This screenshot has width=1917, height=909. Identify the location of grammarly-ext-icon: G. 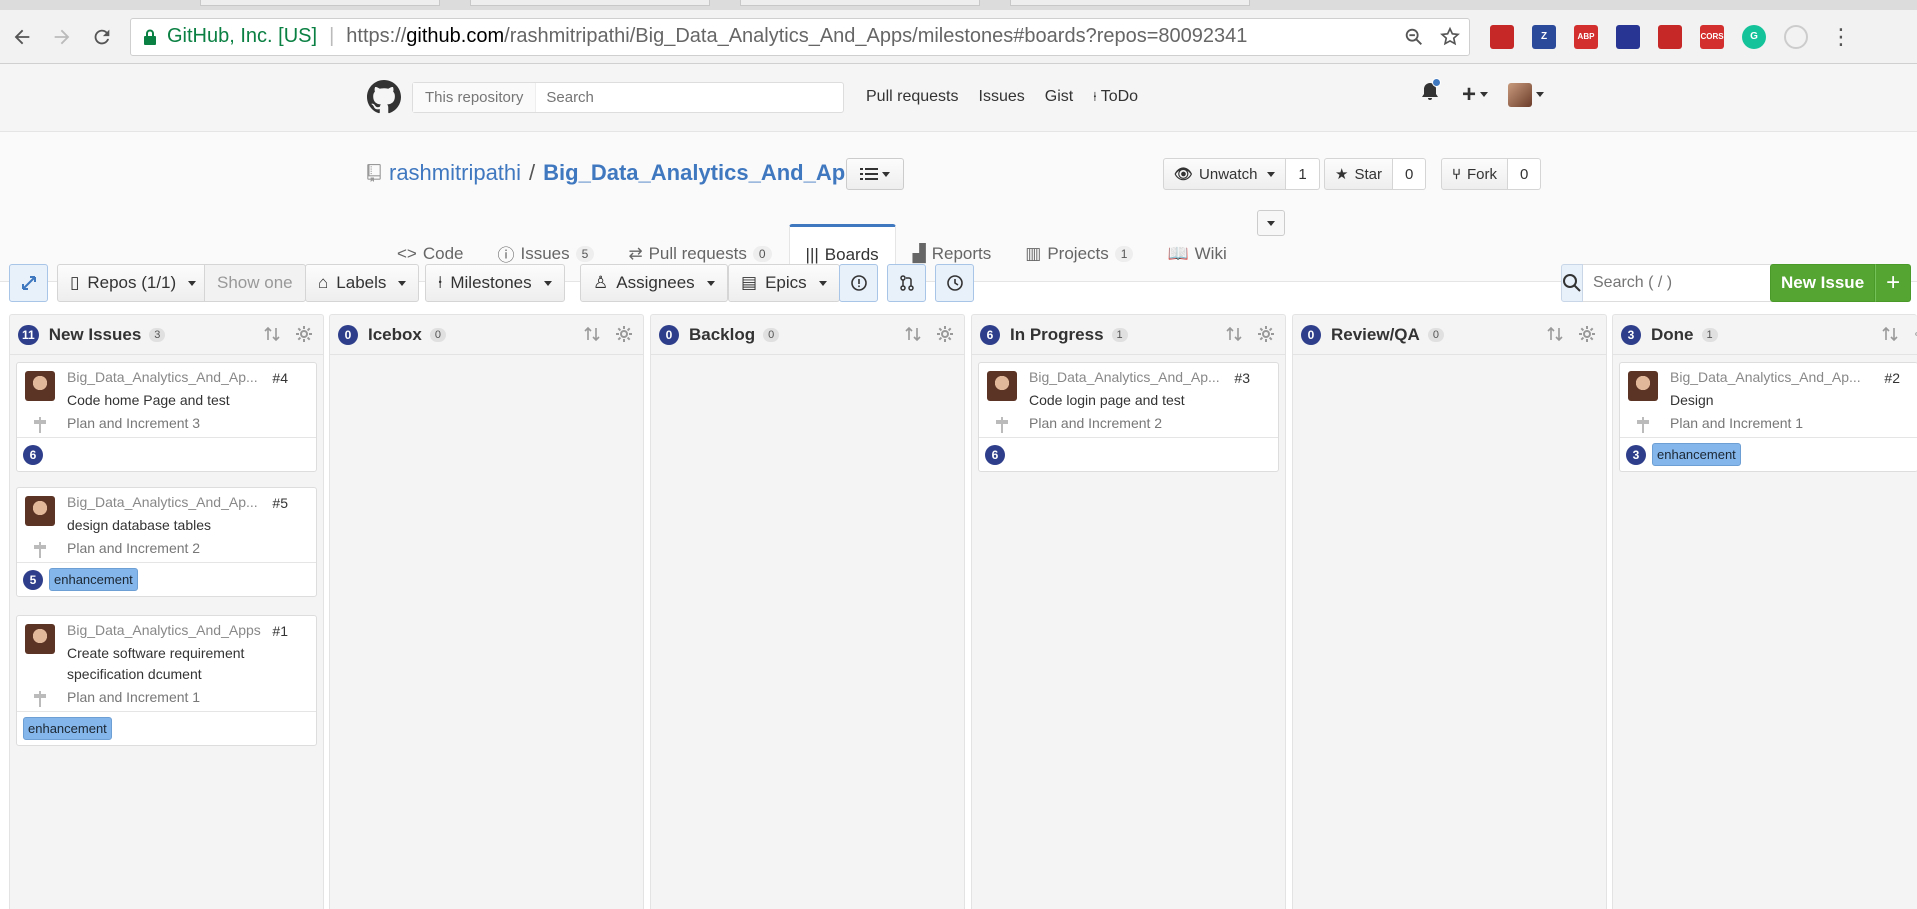
(1754, 36).